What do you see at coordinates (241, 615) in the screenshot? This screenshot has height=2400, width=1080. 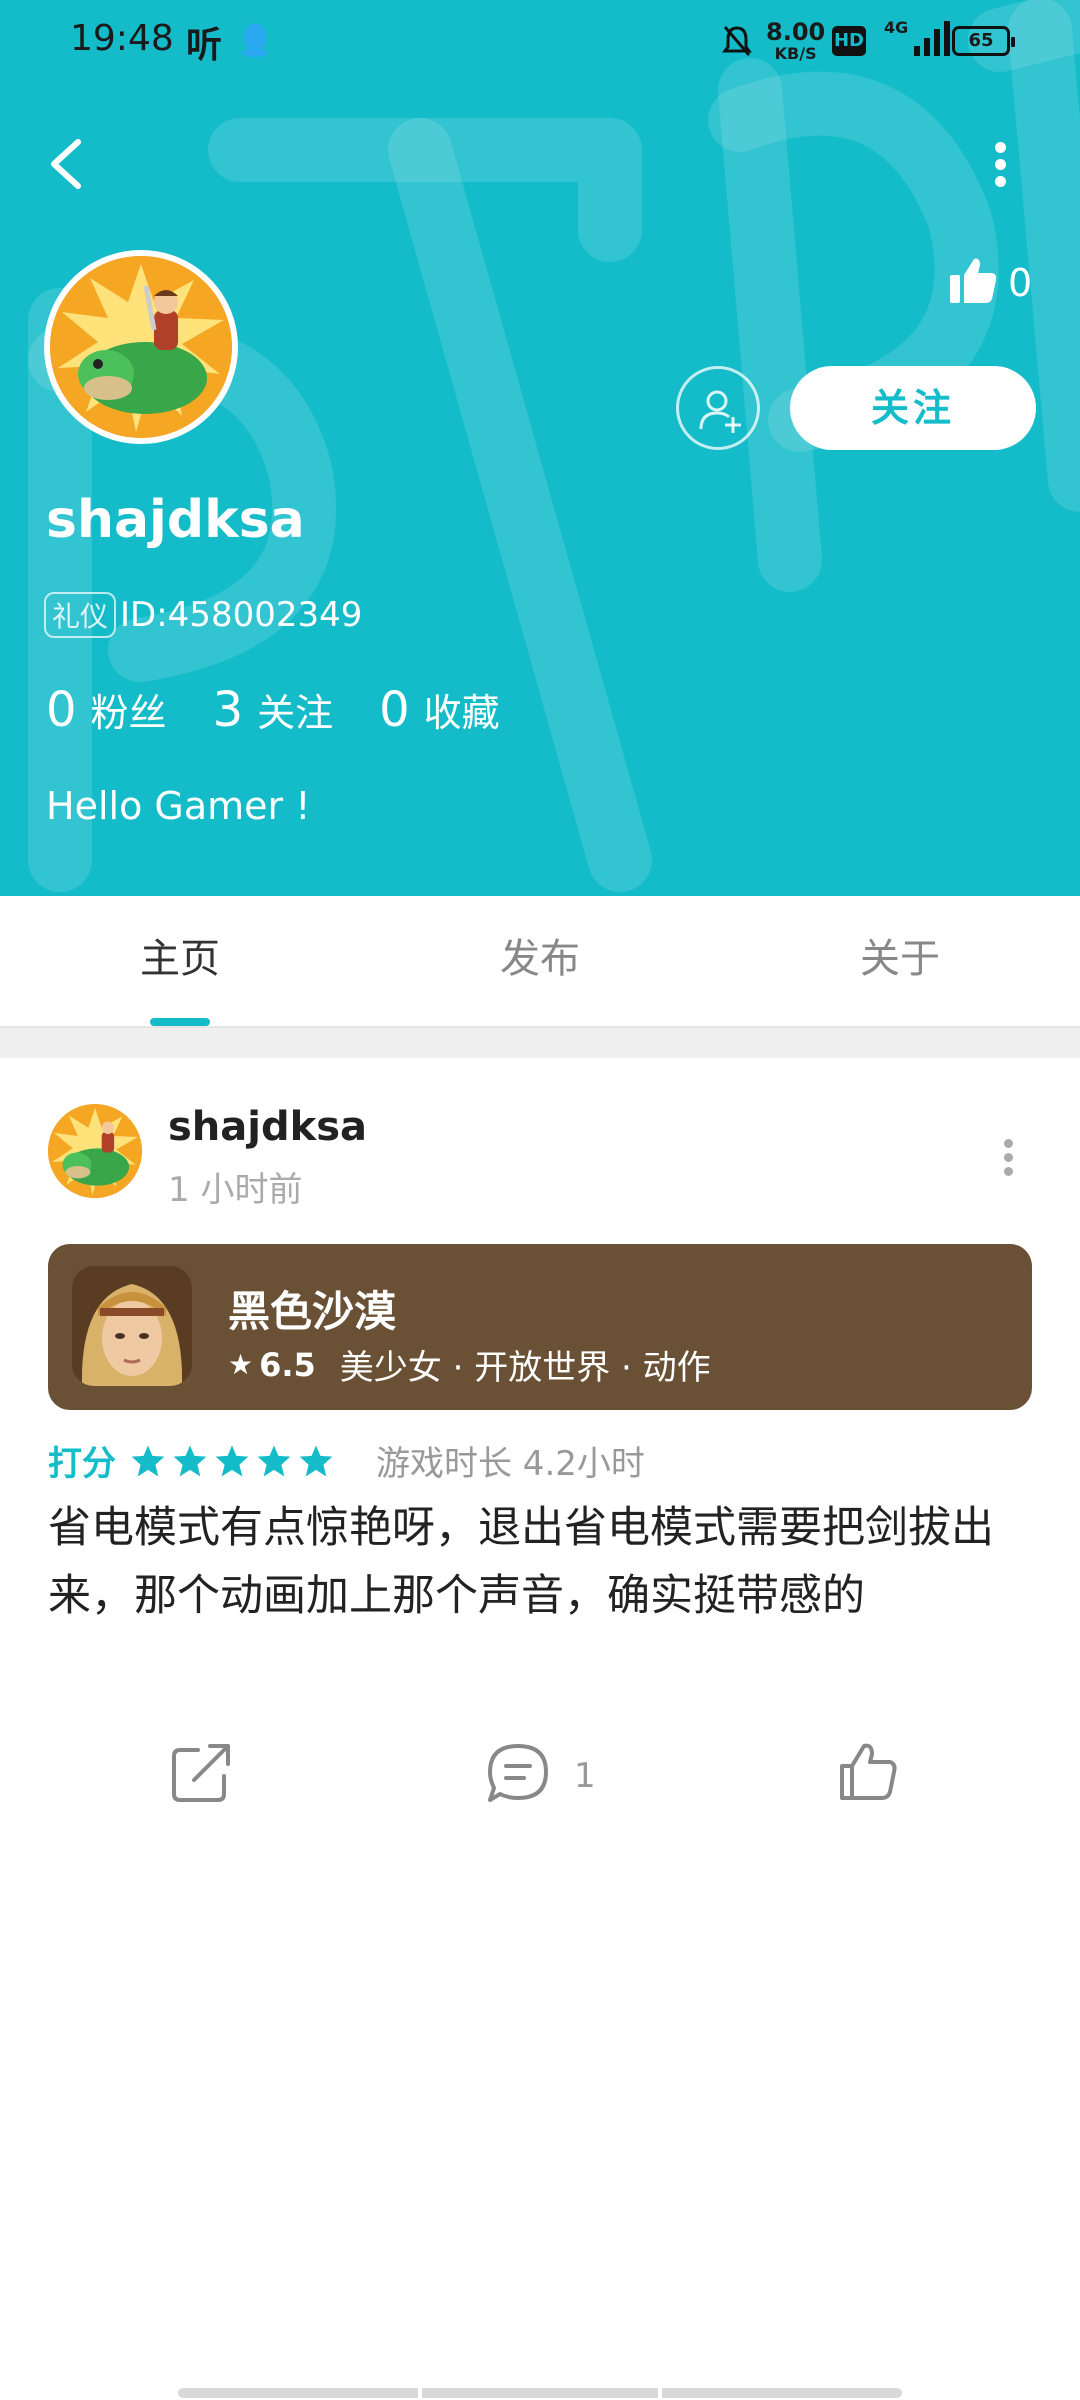 I see `profile-id: ID:458002349` at bounding box center [241, 615].